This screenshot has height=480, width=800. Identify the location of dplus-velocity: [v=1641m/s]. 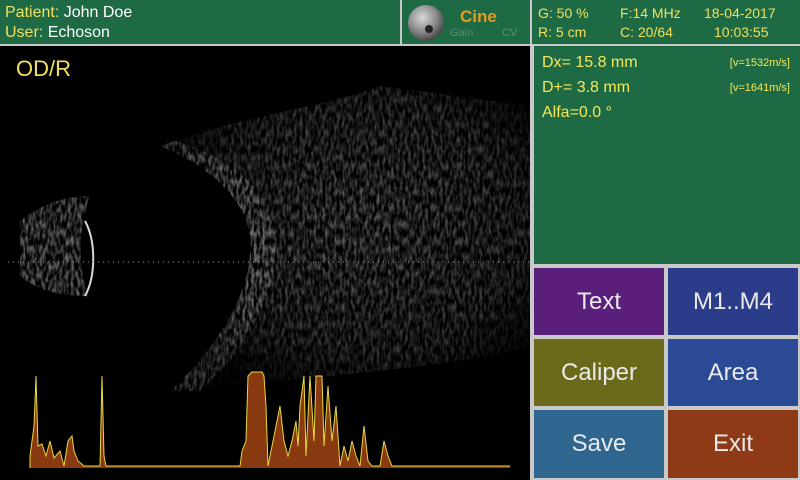
(759, 88).